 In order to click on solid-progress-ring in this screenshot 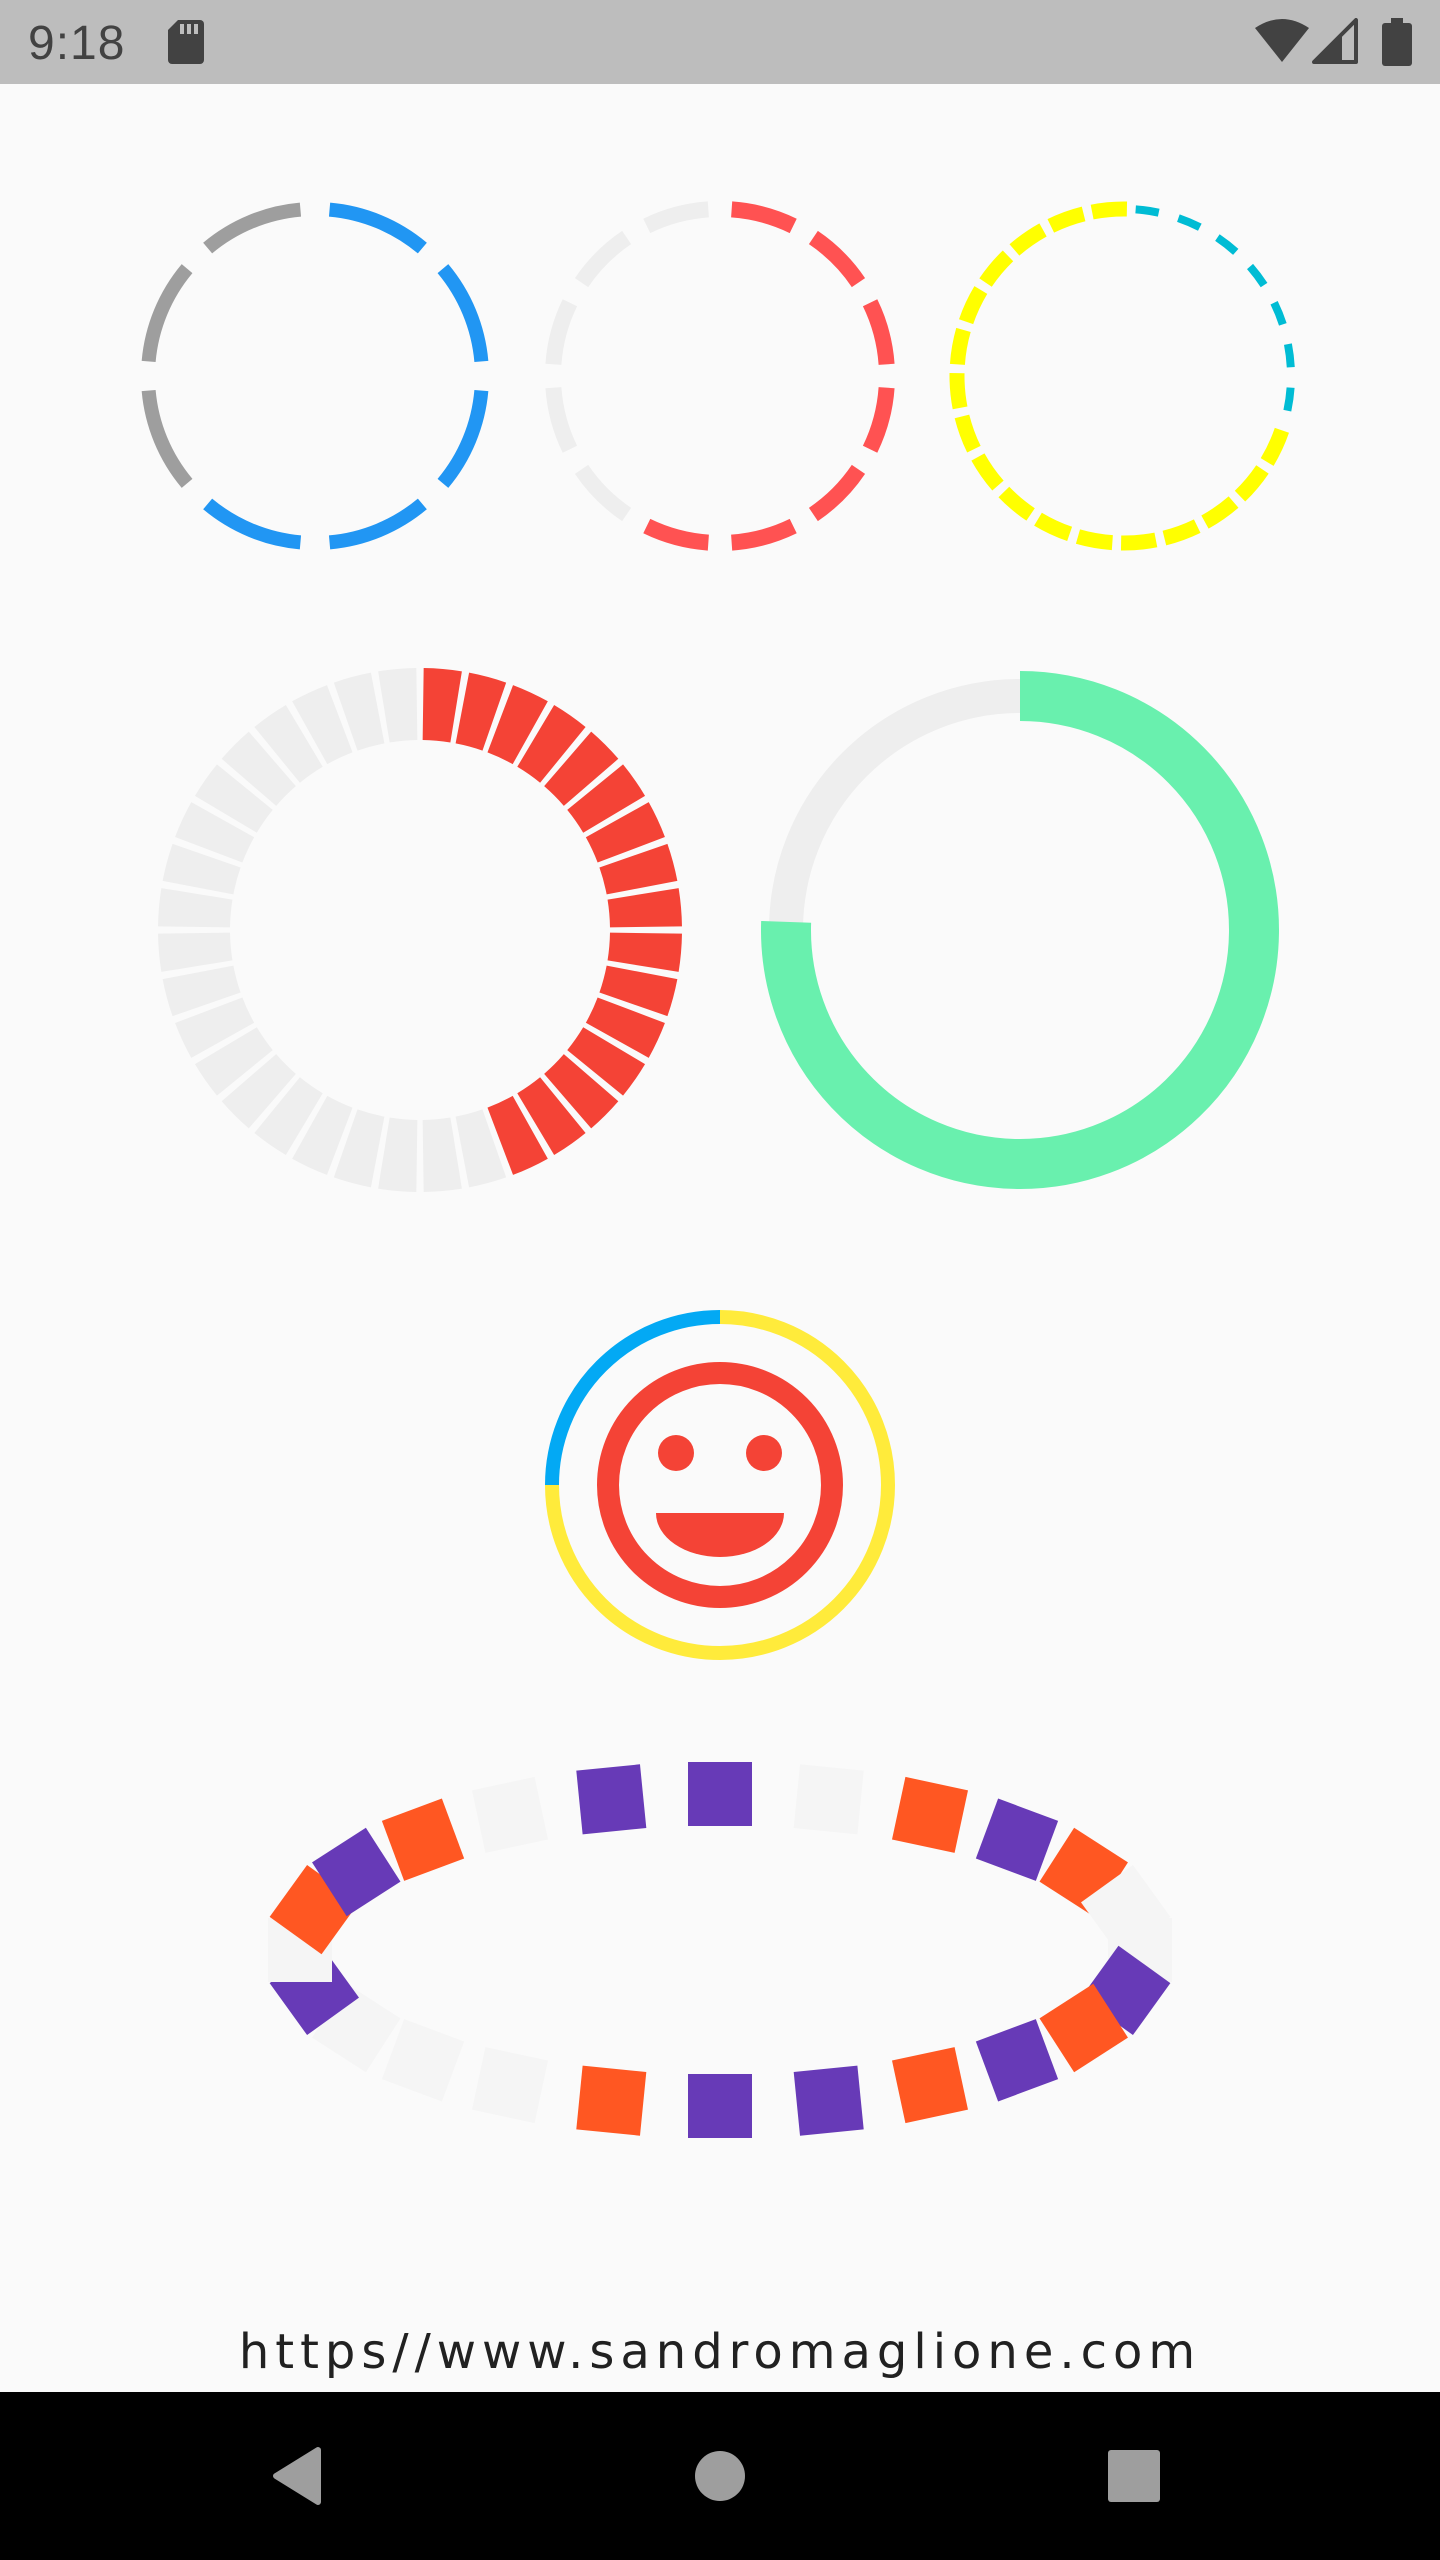, I will do `click(1020, 930)`.